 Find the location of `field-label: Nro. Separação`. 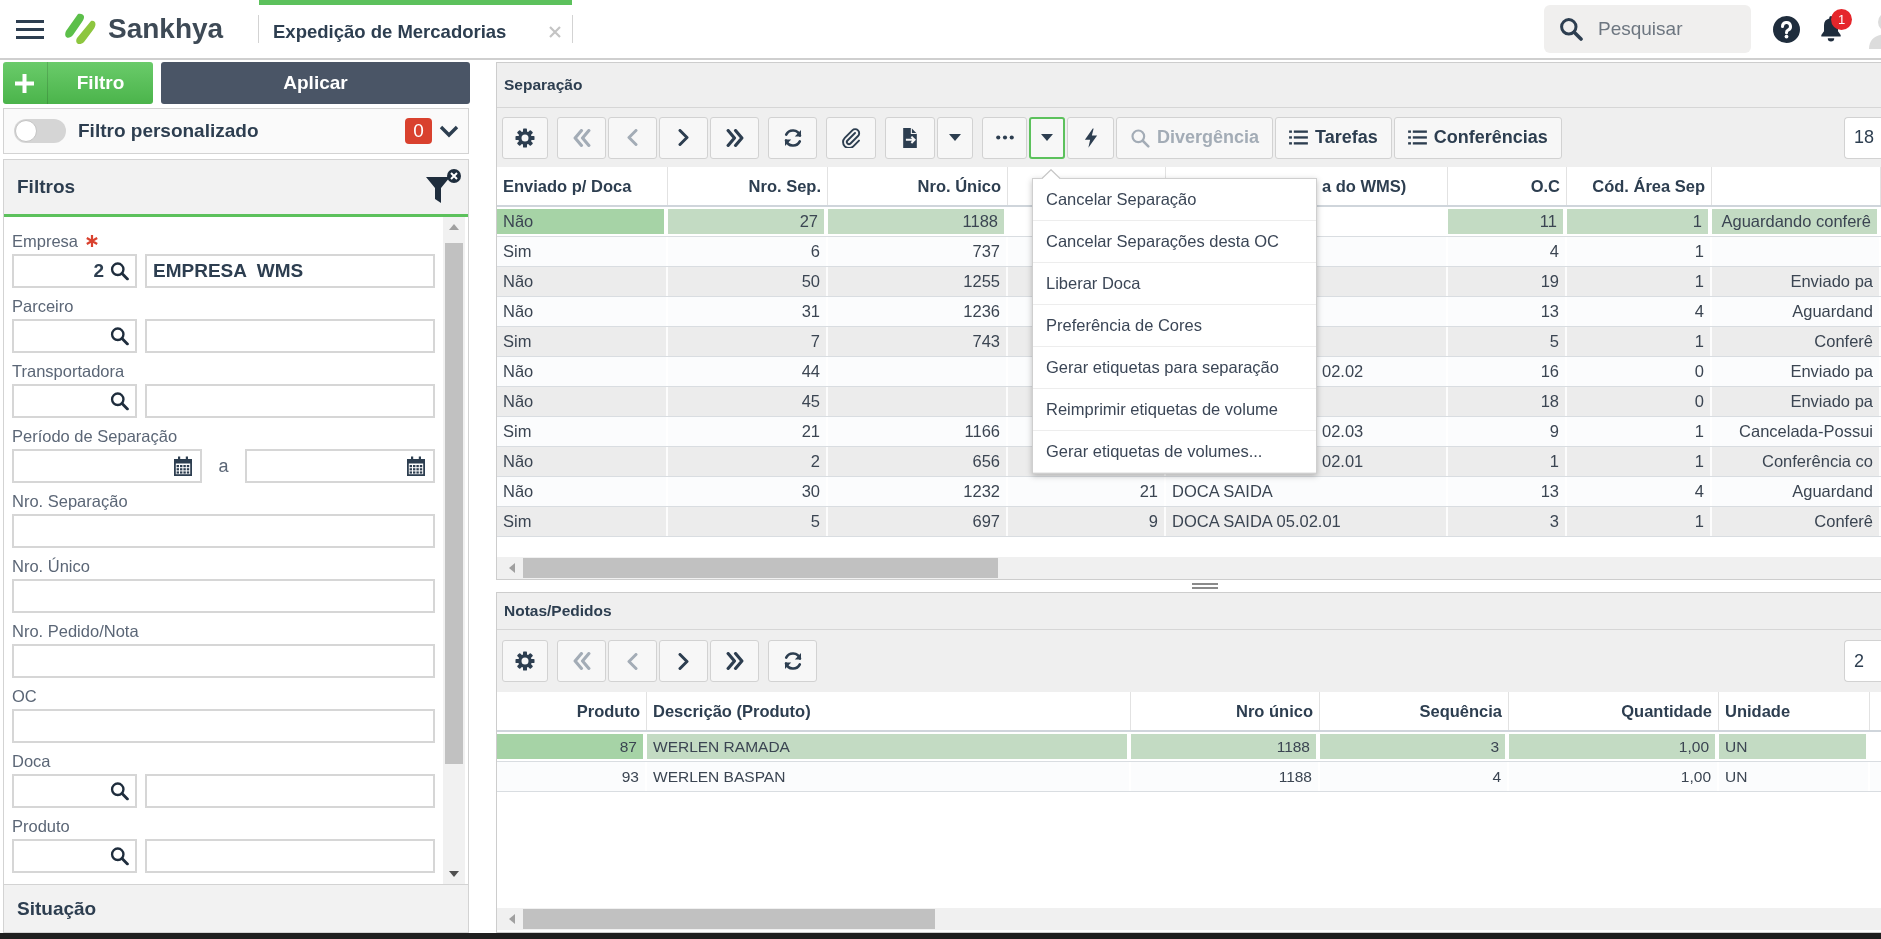

field-label: Nro. Separação is located at coordinates (70, 501).